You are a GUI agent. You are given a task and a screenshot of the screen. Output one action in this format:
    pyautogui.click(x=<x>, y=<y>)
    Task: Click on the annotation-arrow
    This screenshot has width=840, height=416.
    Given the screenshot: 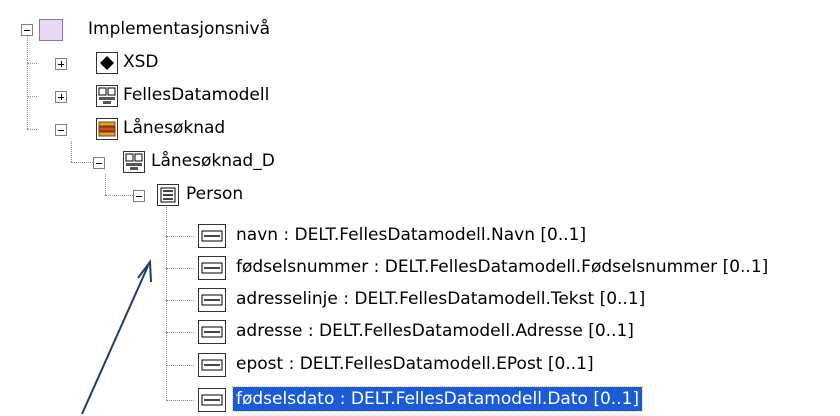 What is the action you would take?
    pyautogui.click(x=116, y=336)
    